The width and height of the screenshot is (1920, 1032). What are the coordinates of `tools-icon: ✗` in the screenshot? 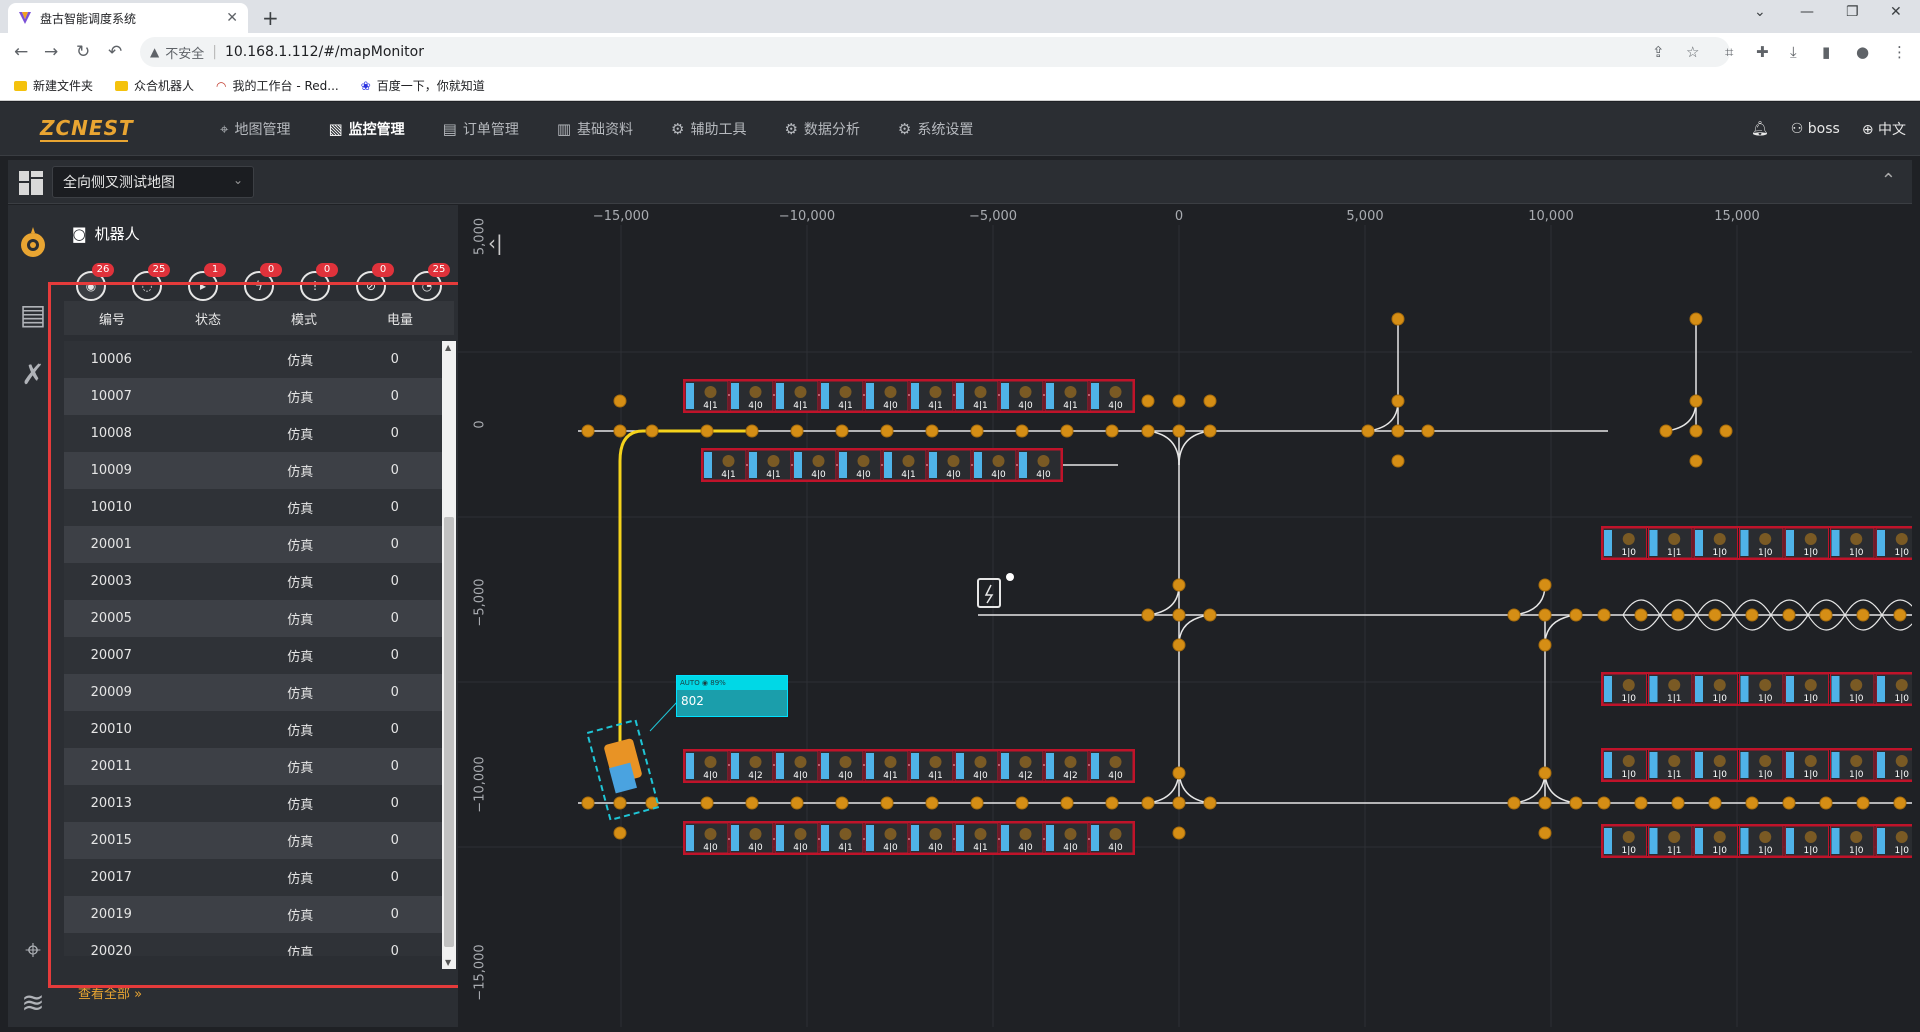 It's located at (33, 374).